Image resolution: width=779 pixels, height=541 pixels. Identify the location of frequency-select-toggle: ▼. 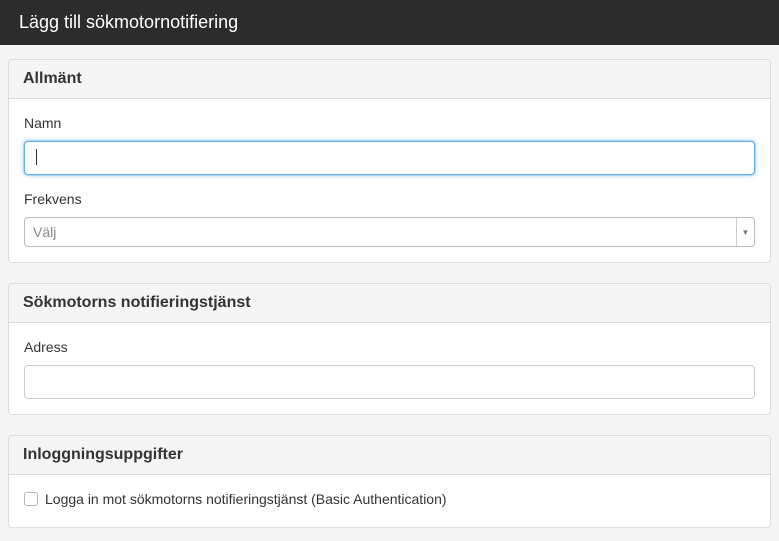
(745, 232).